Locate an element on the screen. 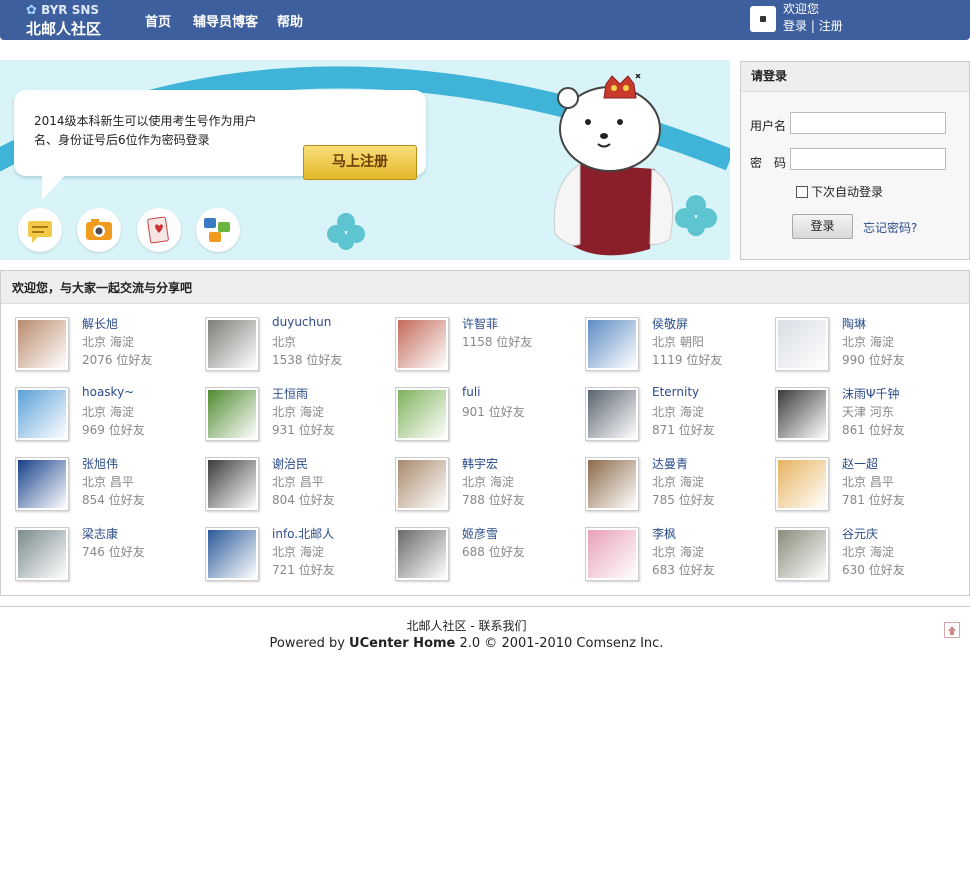  member-card: 达曼青 北京 海淀 785 位好友 is located at coordinates (675, 490).